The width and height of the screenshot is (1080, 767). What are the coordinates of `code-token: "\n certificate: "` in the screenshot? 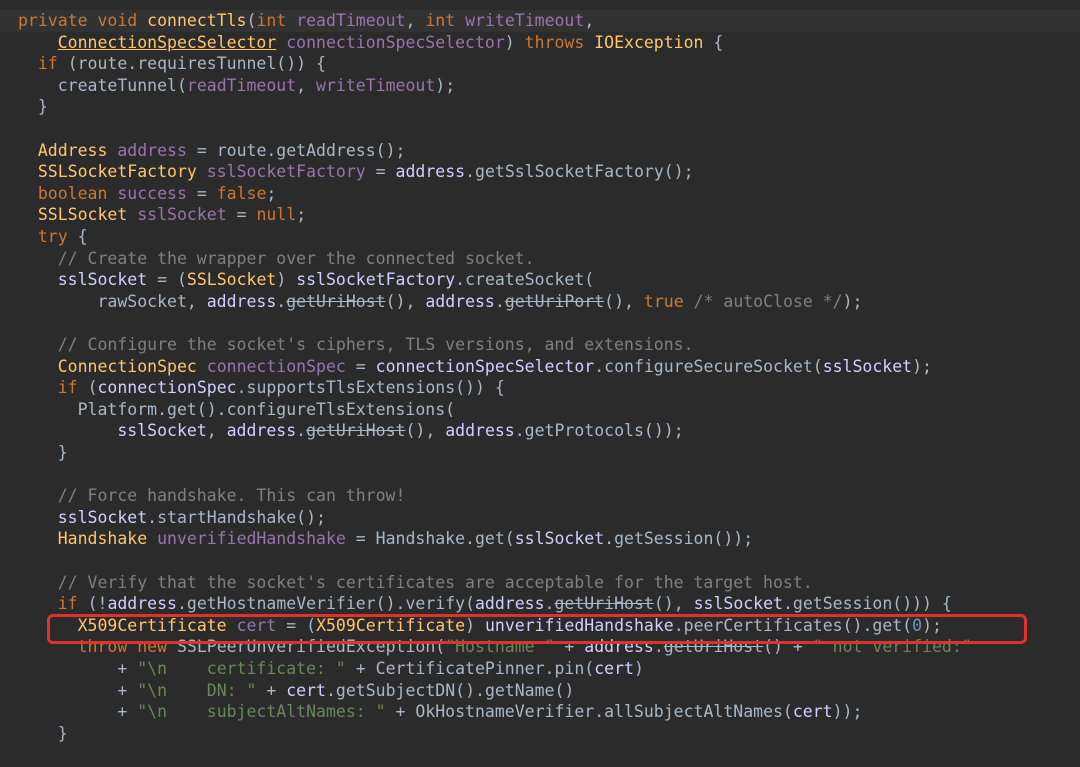 It's located at (241, 668).